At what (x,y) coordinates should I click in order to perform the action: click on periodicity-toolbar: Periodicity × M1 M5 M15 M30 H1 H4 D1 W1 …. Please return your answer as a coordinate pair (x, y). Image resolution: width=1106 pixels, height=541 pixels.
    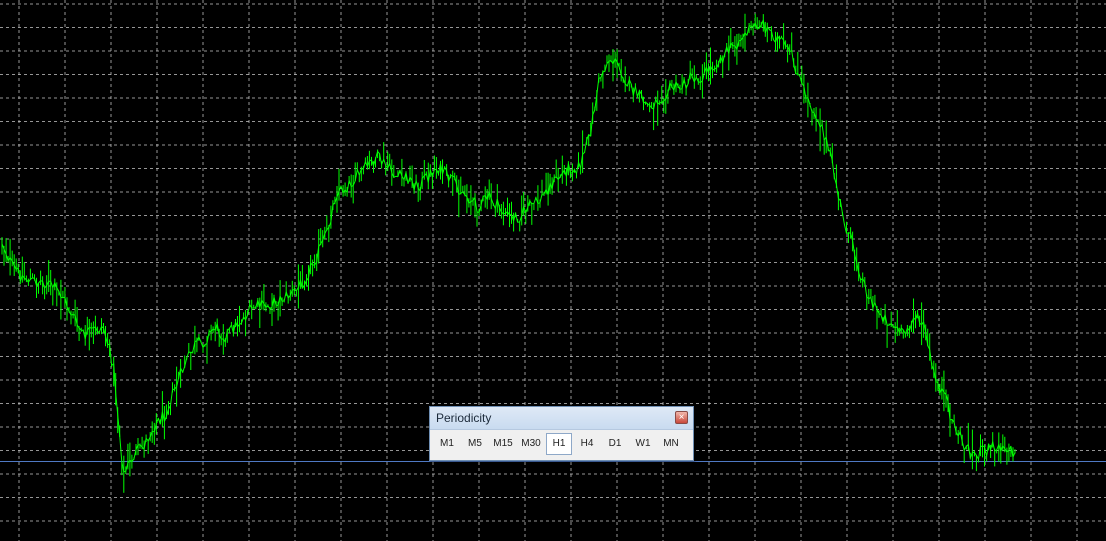
    Looking at the image, I should click on (561, 433).